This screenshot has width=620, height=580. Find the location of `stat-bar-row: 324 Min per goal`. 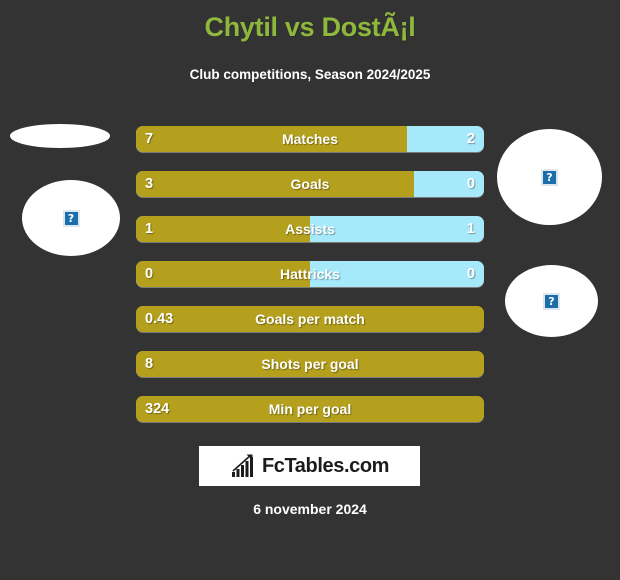

stat-bar-row: 324 Min per goal is located at coordinates (310, 409).